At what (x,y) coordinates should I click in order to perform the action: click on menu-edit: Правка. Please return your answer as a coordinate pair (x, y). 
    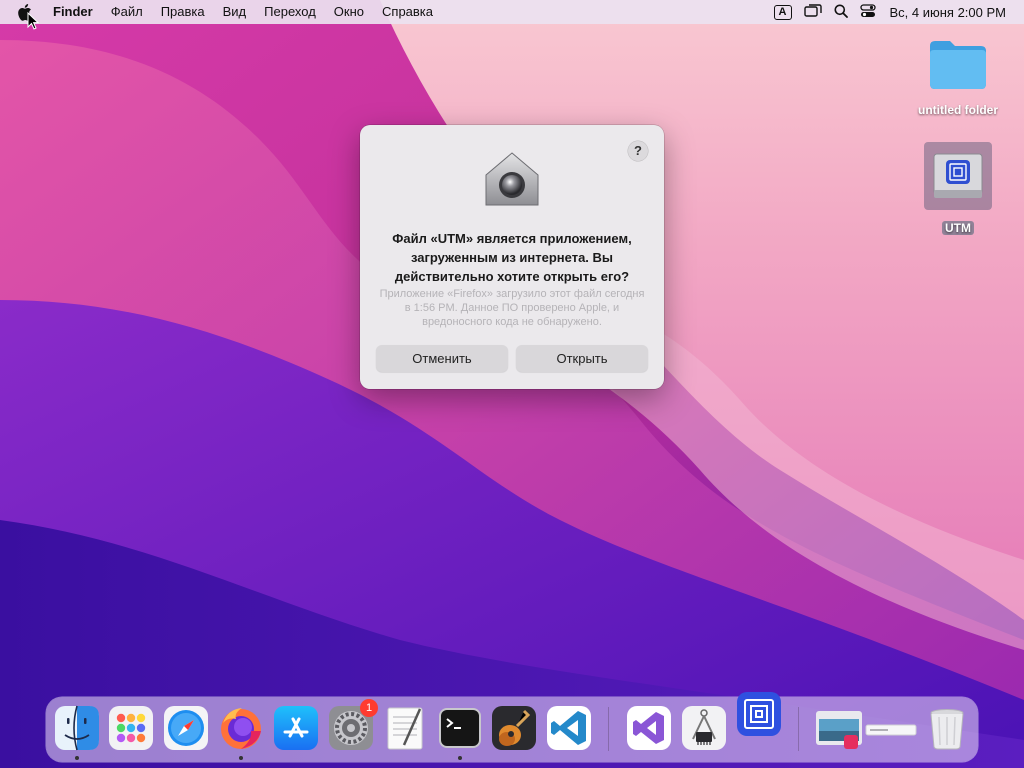
    Looking at the image, I should click on (183, 12).